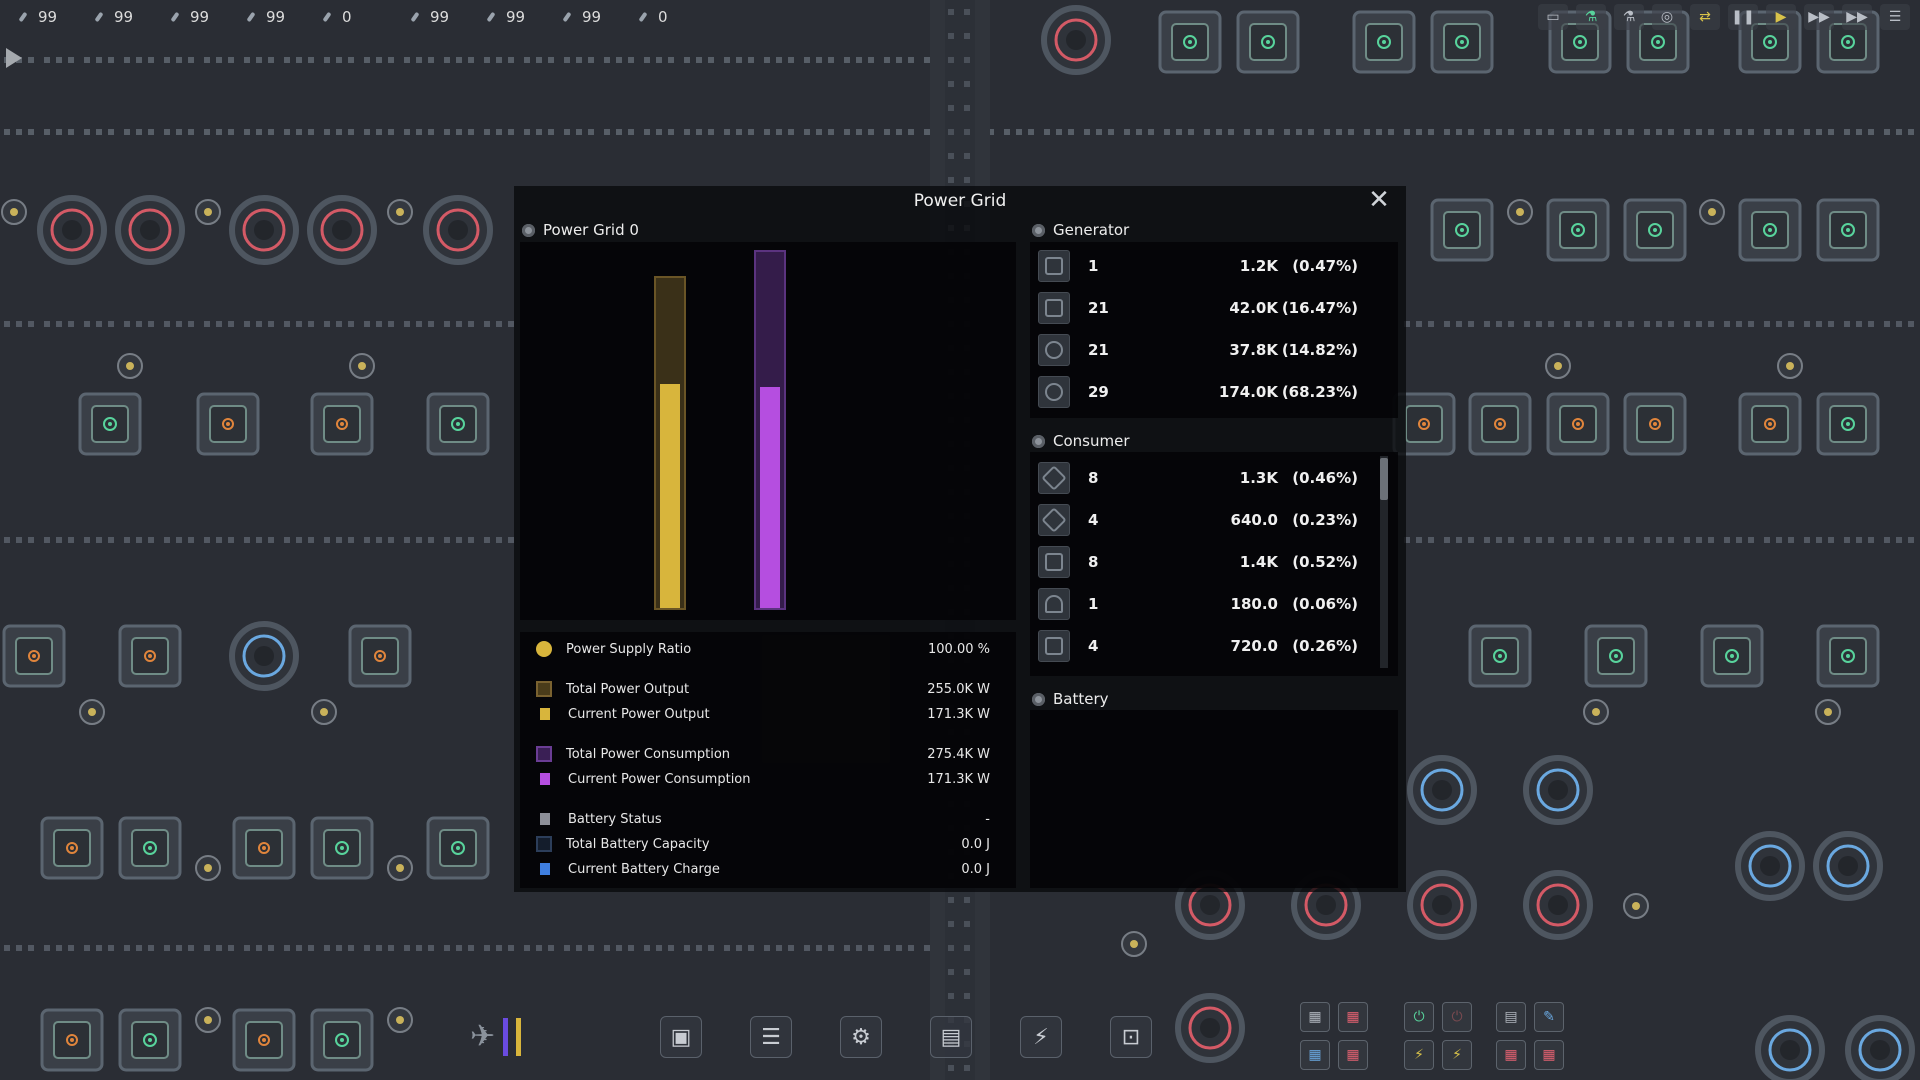 The height and width of the screenshot is (1080, 1920). What do you see at coordinates (544, 649) in the screenshot?
I see `supply-ratio-icon` at bounding box center [544, 649].